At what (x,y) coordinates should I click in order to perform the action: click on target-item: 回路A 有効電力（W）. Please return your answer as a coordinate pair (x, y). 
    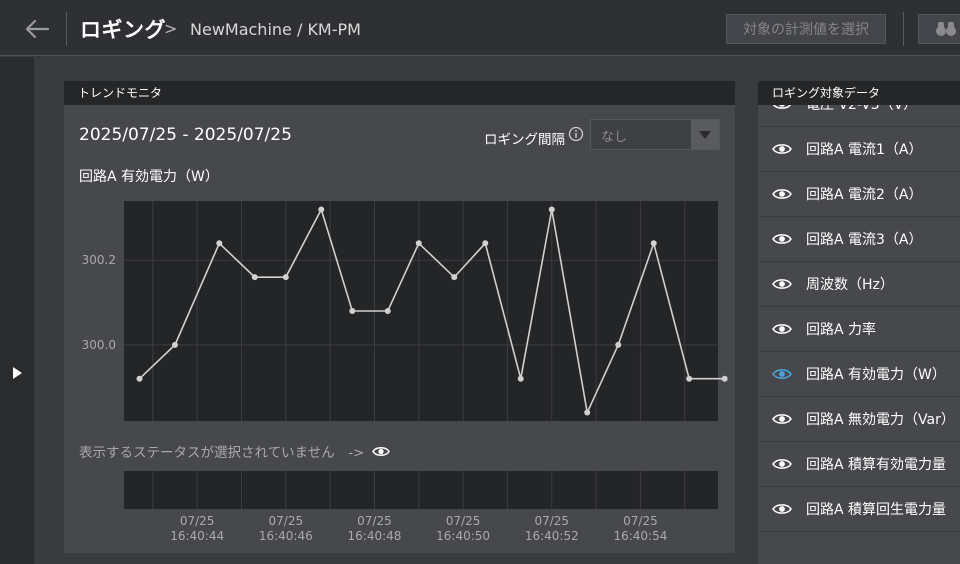
    Looking at the image, I should click on (859, 374).